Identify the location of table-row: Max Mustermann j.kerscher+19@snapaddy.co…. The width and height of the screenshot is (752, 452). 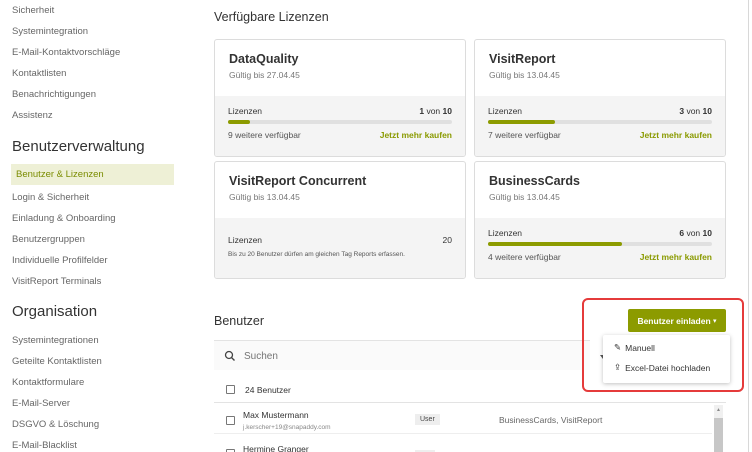
(463, 420).